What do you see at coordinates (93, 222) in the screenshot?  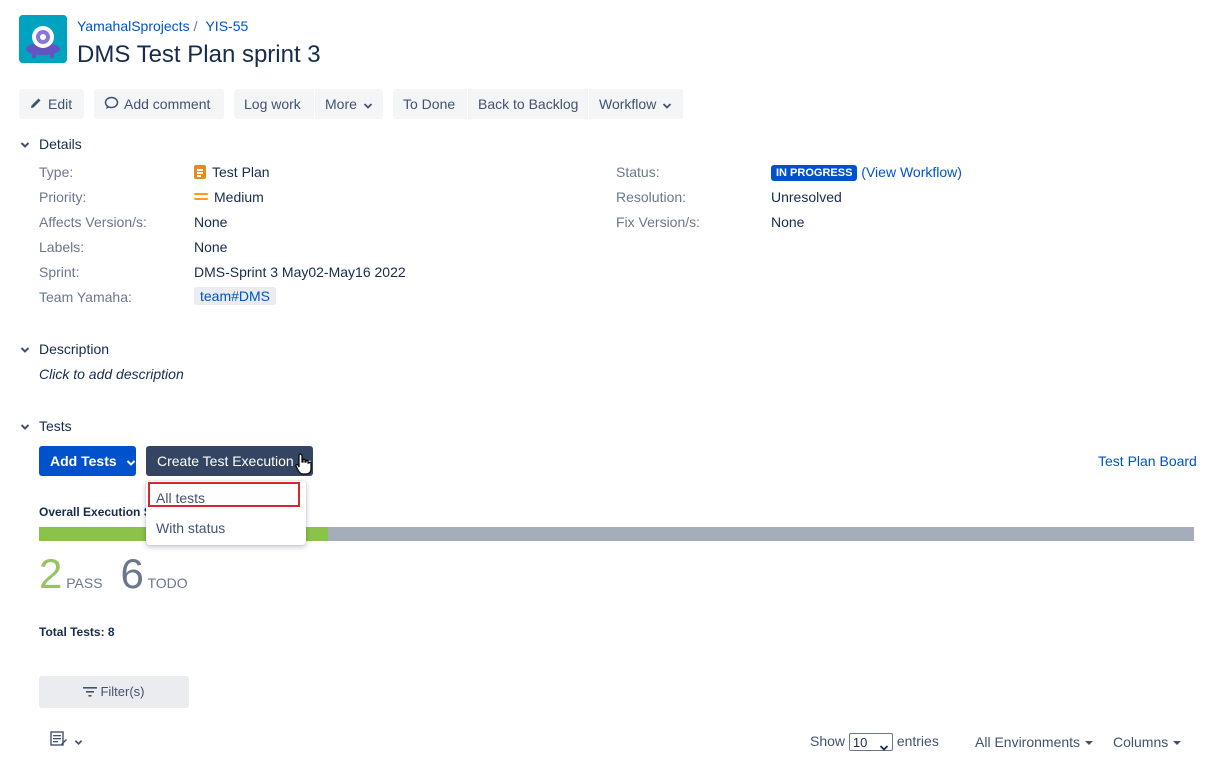 I see `affects-version-label: Affects Version/s:` at bounding box center [93, 222].